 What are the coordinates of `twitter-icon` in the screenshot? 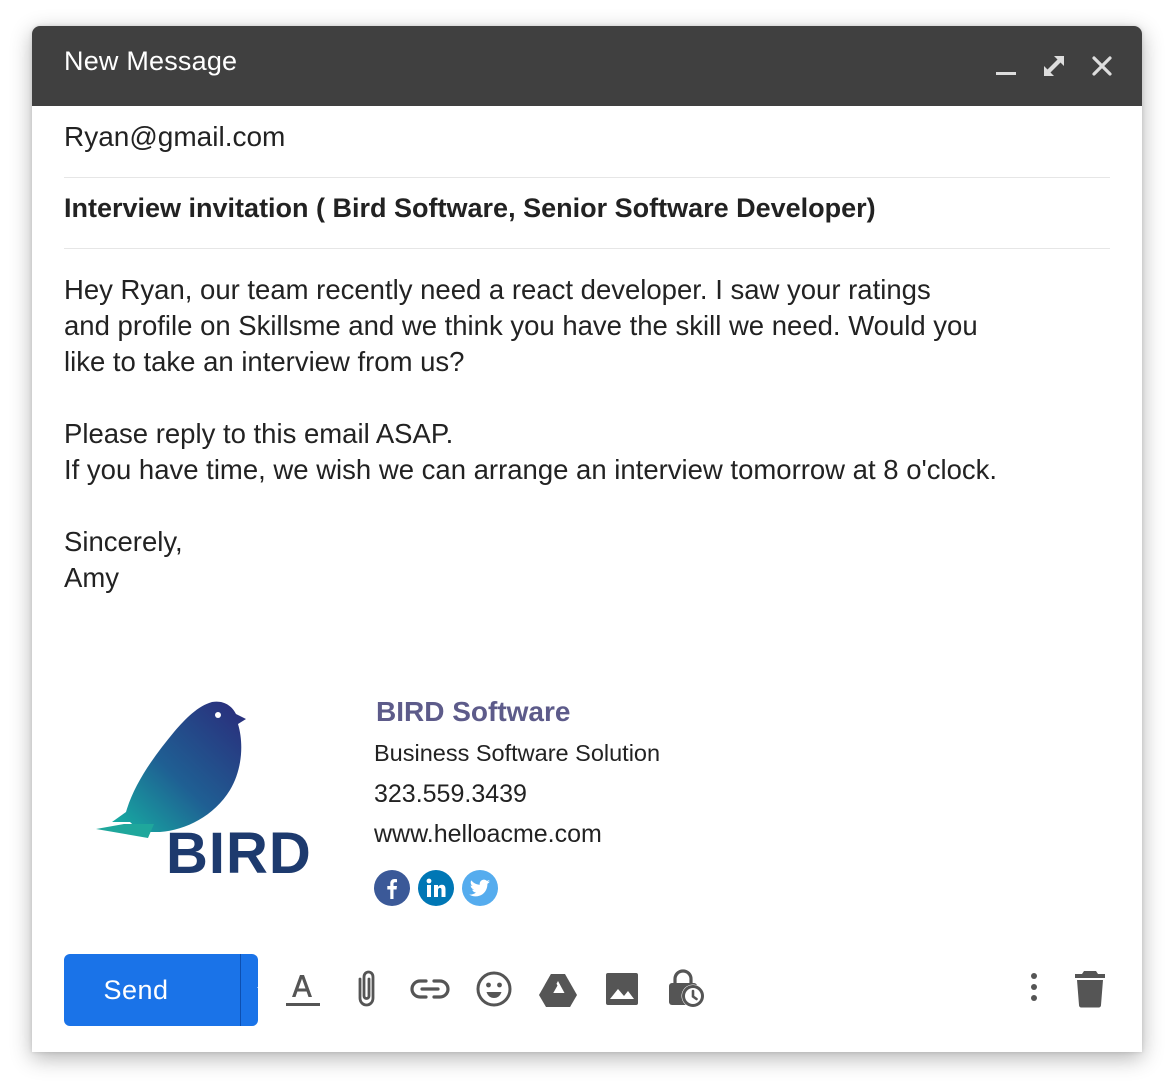 It's located at (480, 888).